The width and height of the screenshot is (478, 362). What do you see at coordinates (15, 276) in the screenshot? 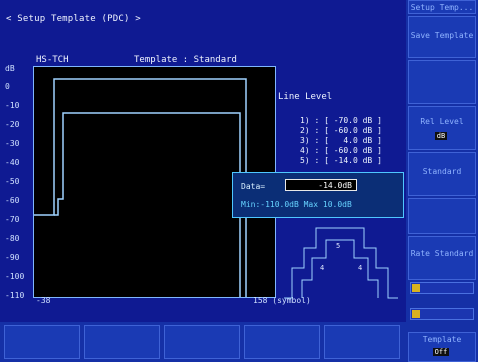
I see `y-tick: -100` at bounding box center [15, 276].